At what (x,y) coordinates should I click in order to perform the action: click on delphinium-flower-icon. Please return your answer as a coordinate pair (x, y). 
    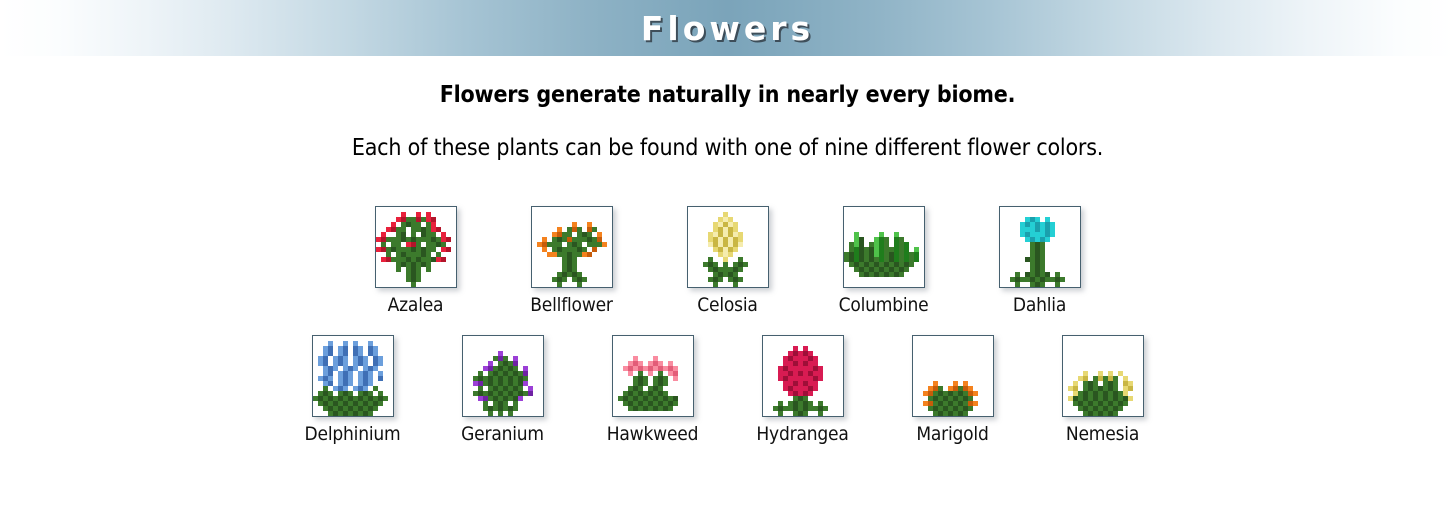
    Looking at the image, I should click on (352, 375).